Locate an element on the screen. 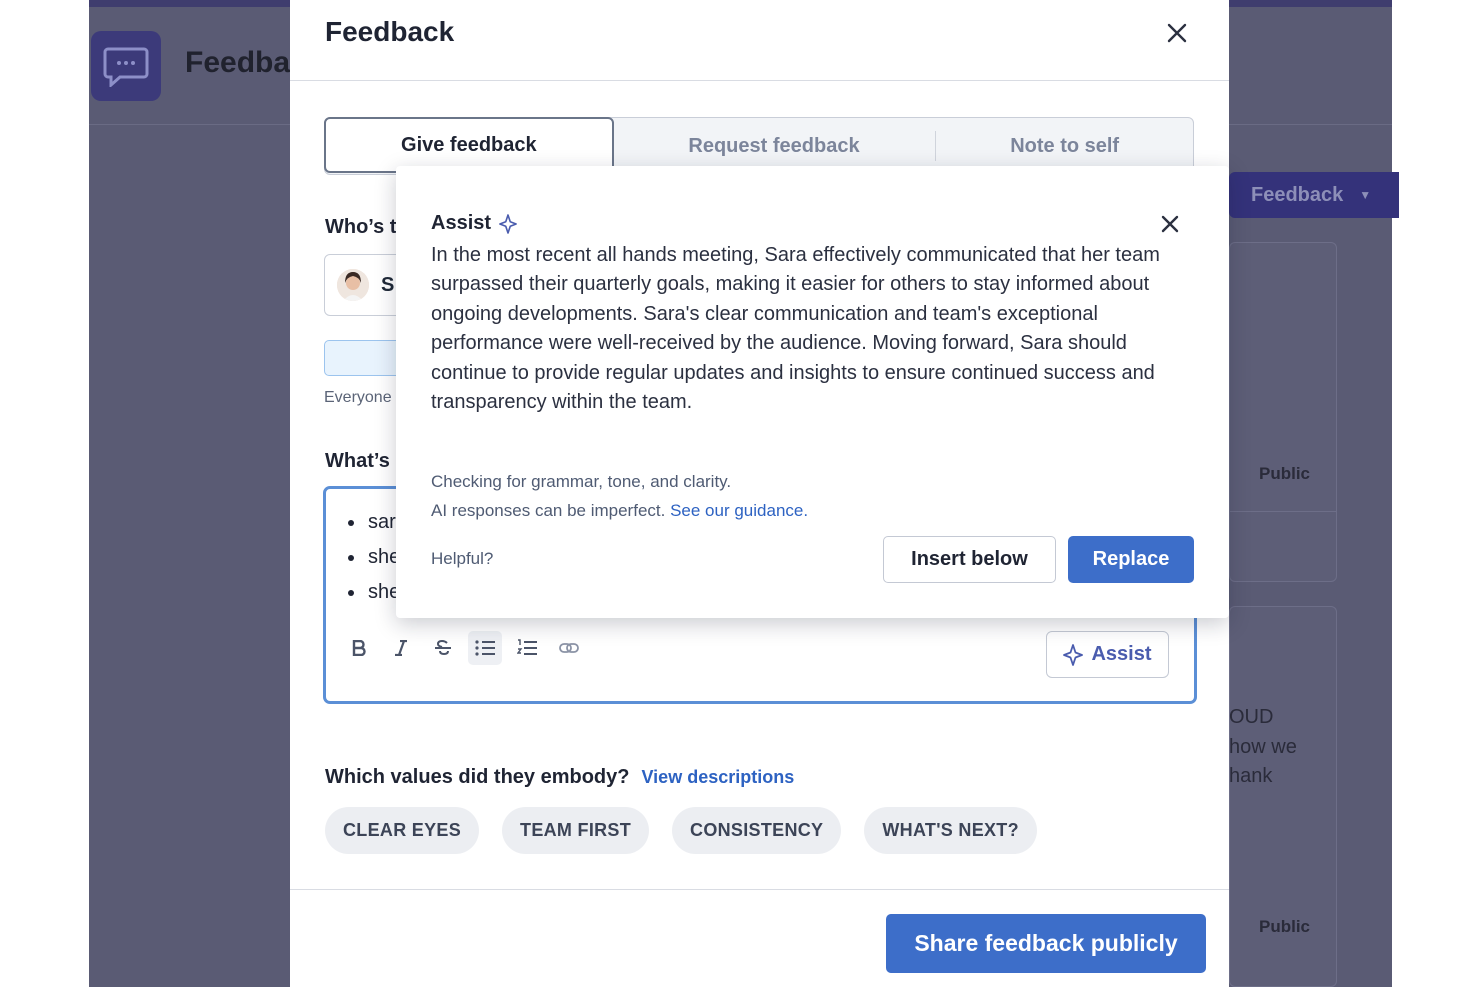  background-snippet-line: OUD is located at coordinates (1251, 717).